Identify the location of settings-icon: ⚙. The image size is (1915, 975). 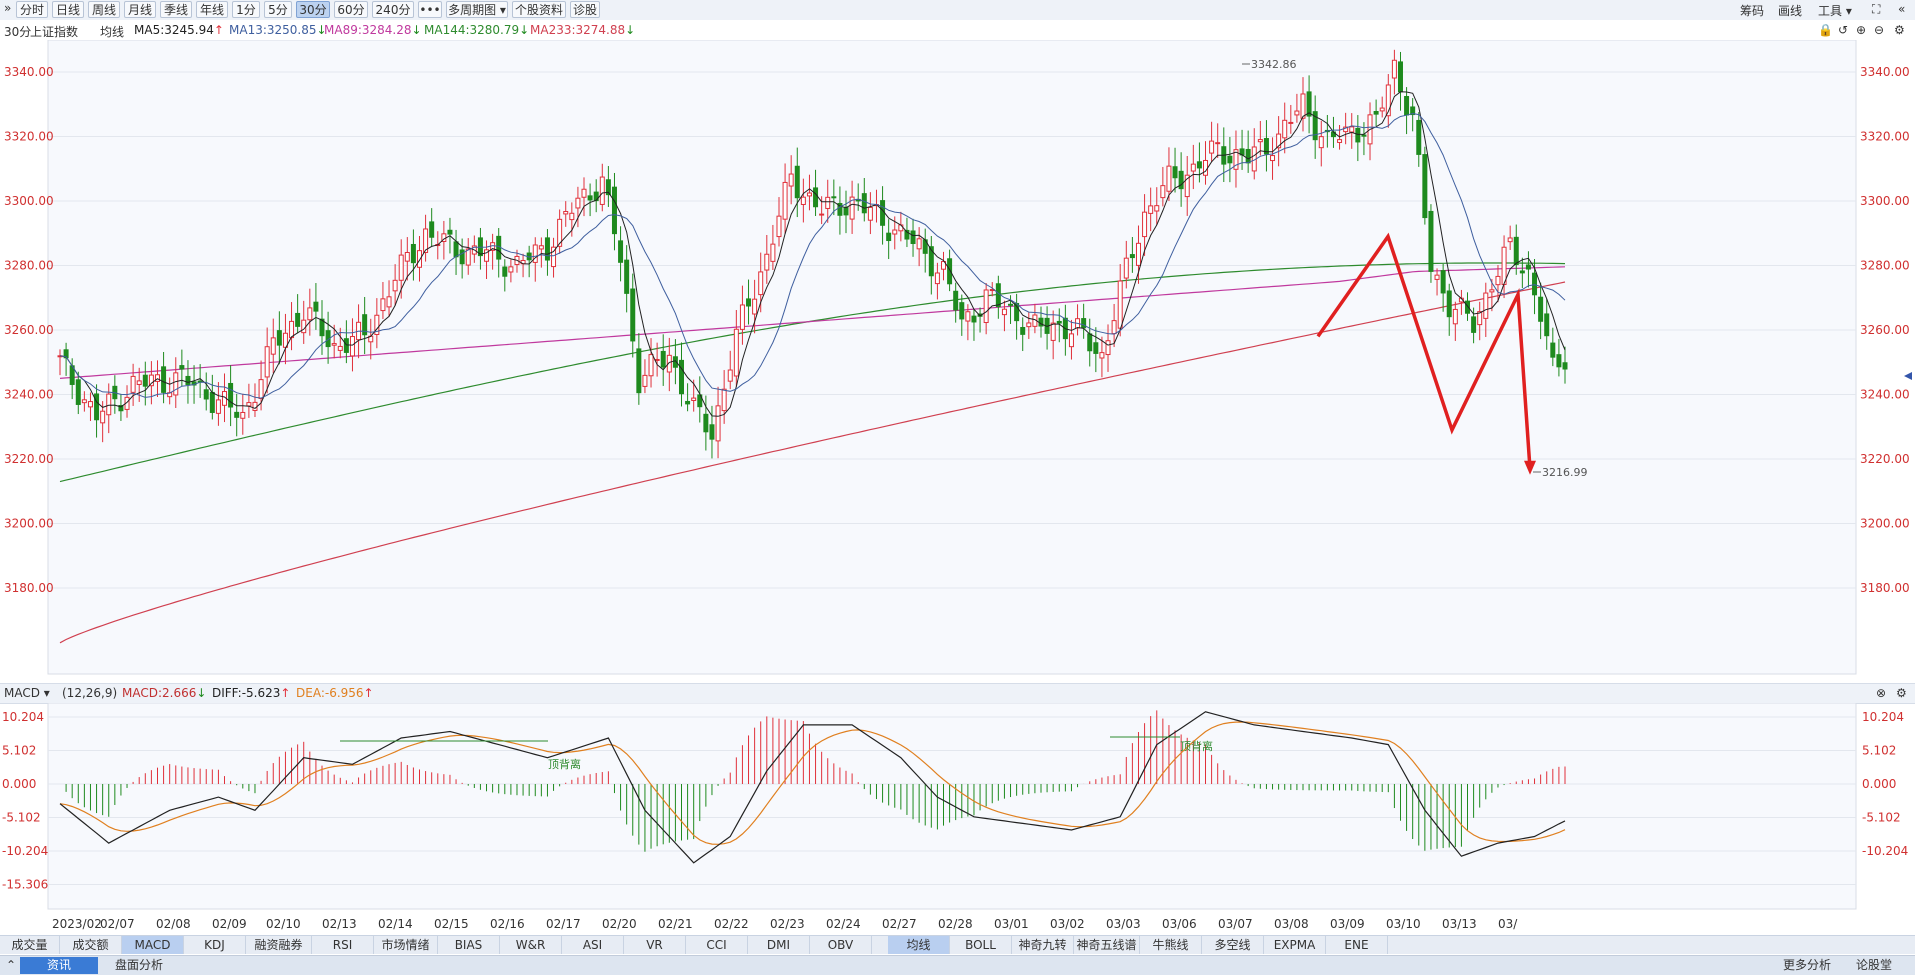
(1899, 30).